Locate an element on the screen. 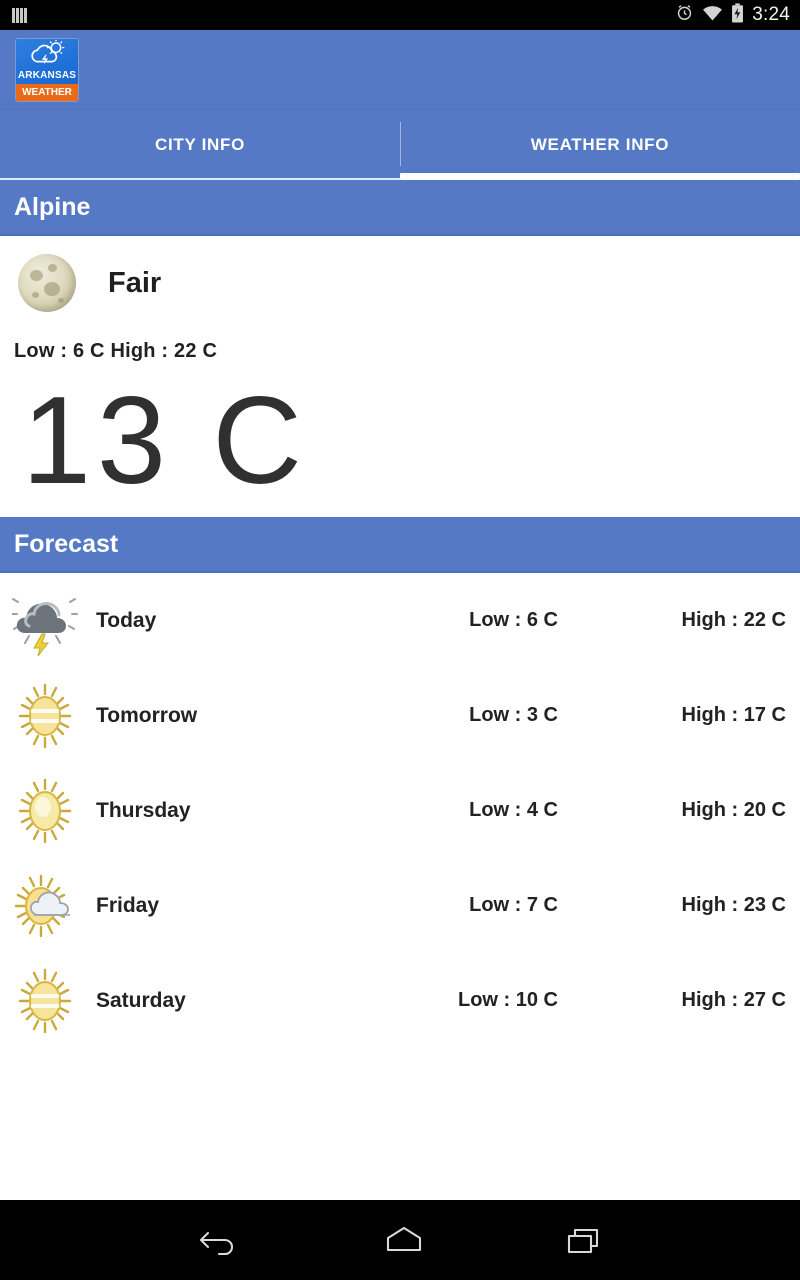 This screenshot has width=800, height=1280. status-bar-left is located at coordinates (19, 15).